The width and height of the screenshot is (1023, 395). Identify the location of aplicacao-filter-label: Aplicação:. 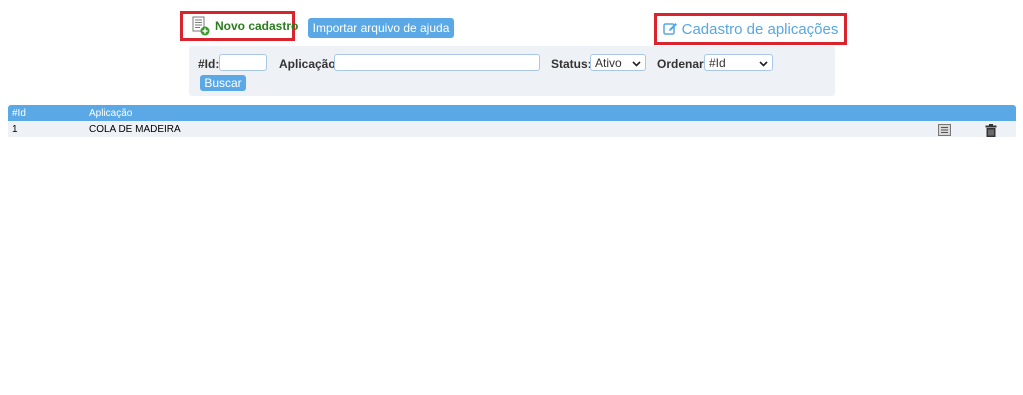
(309, 64).